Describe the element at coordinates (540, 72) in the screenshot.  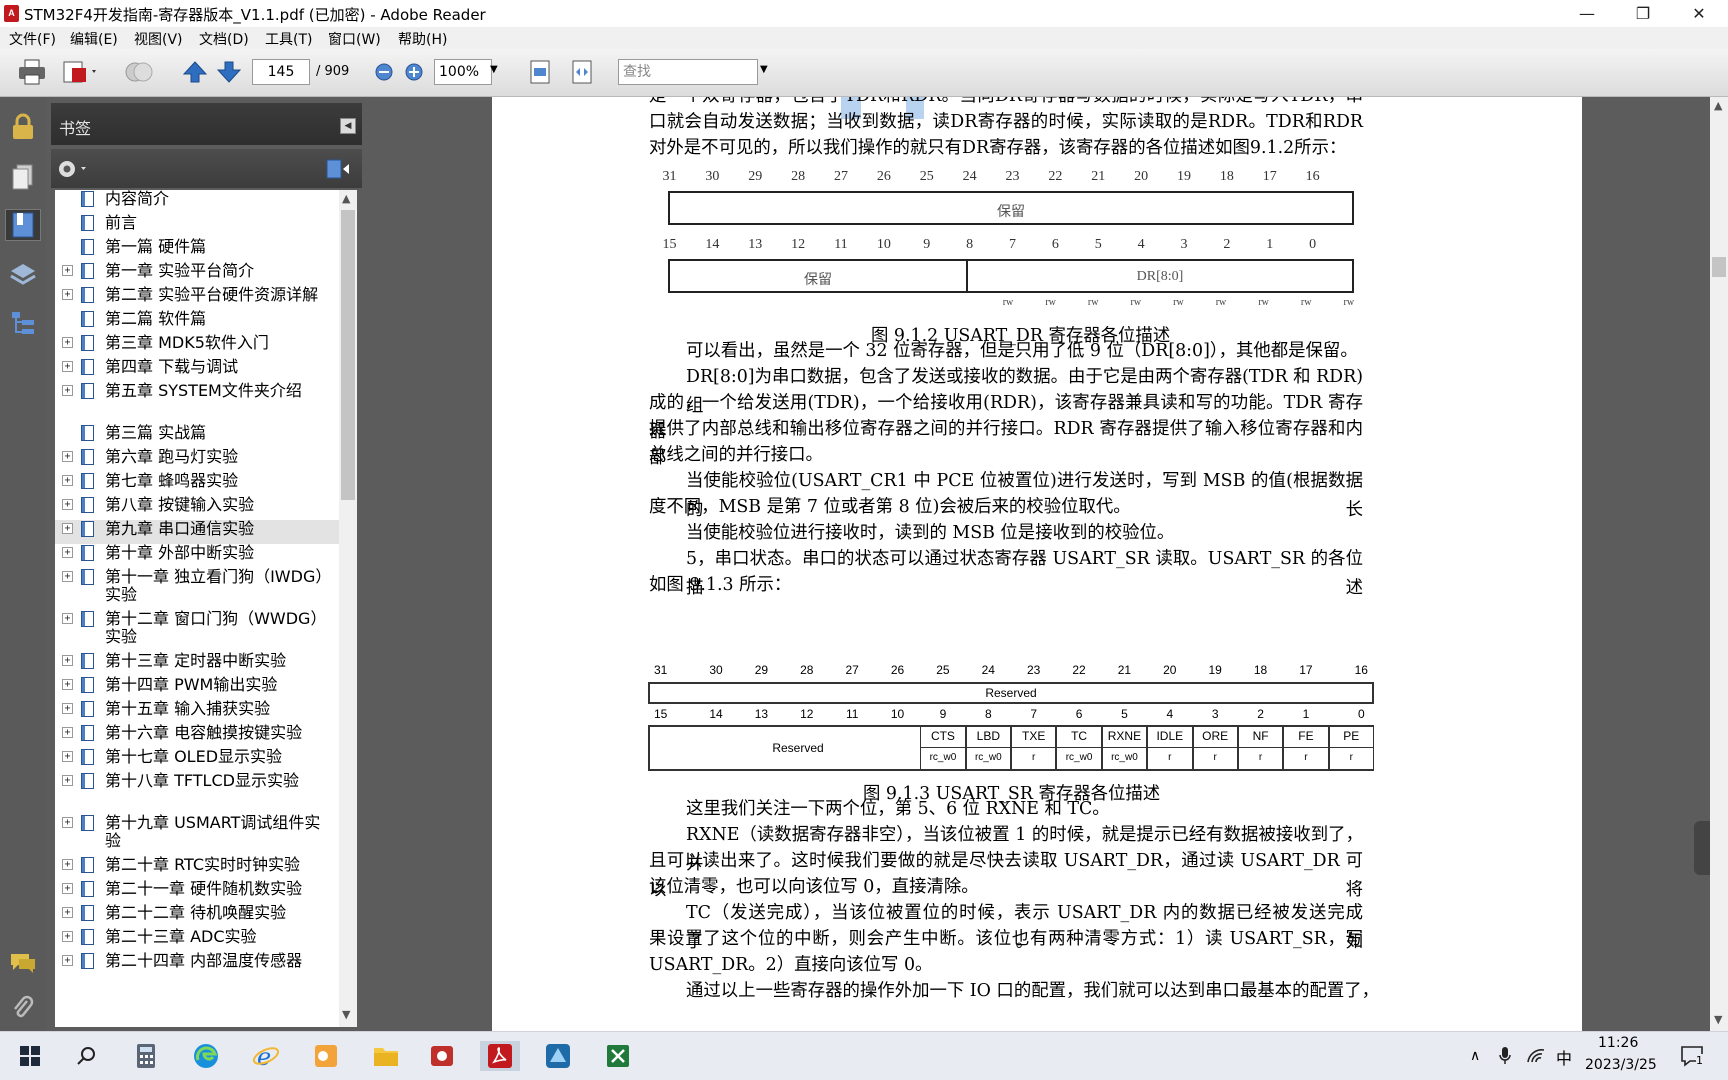
I see `fit-page-icon` at that location.